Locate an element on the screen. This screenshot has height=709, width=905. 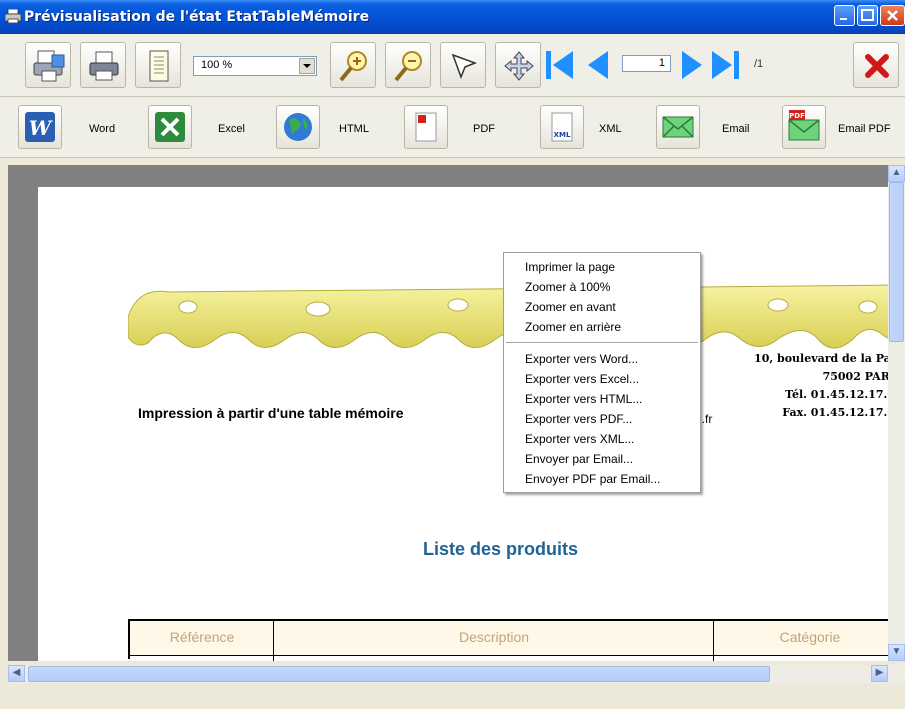
next-page-icon is located at coordinates (692, 65).